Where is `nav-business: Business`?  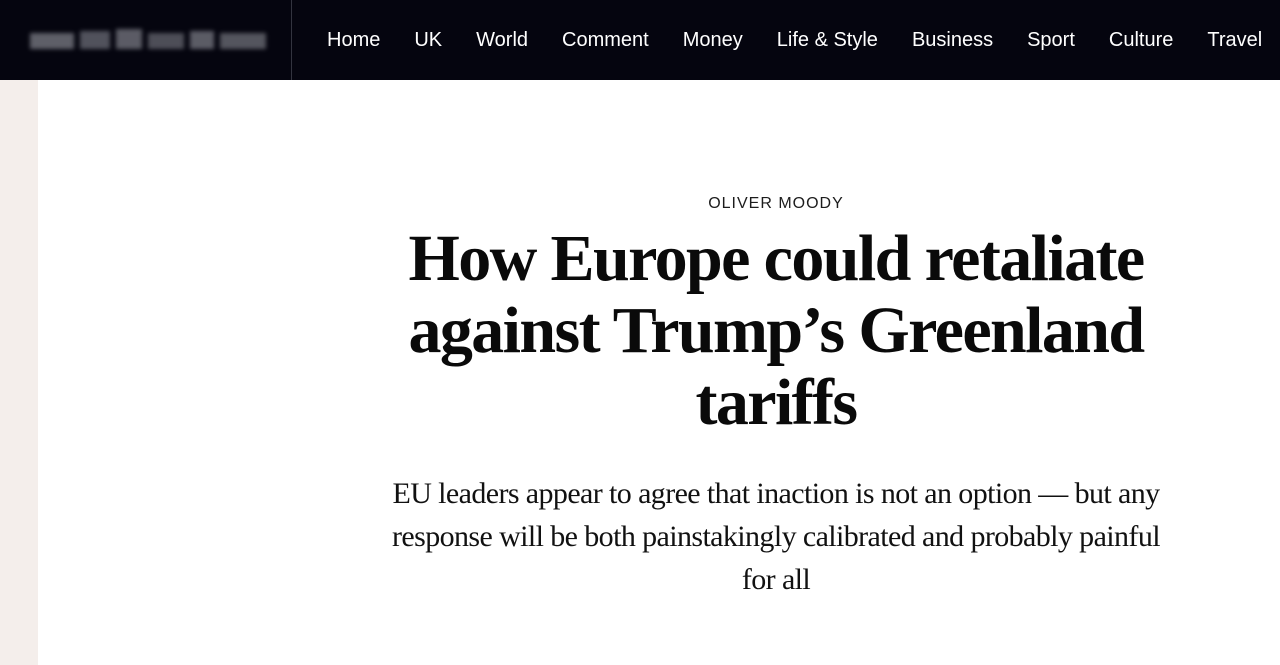 nav-business: Business is located at coordinates (952, 40).